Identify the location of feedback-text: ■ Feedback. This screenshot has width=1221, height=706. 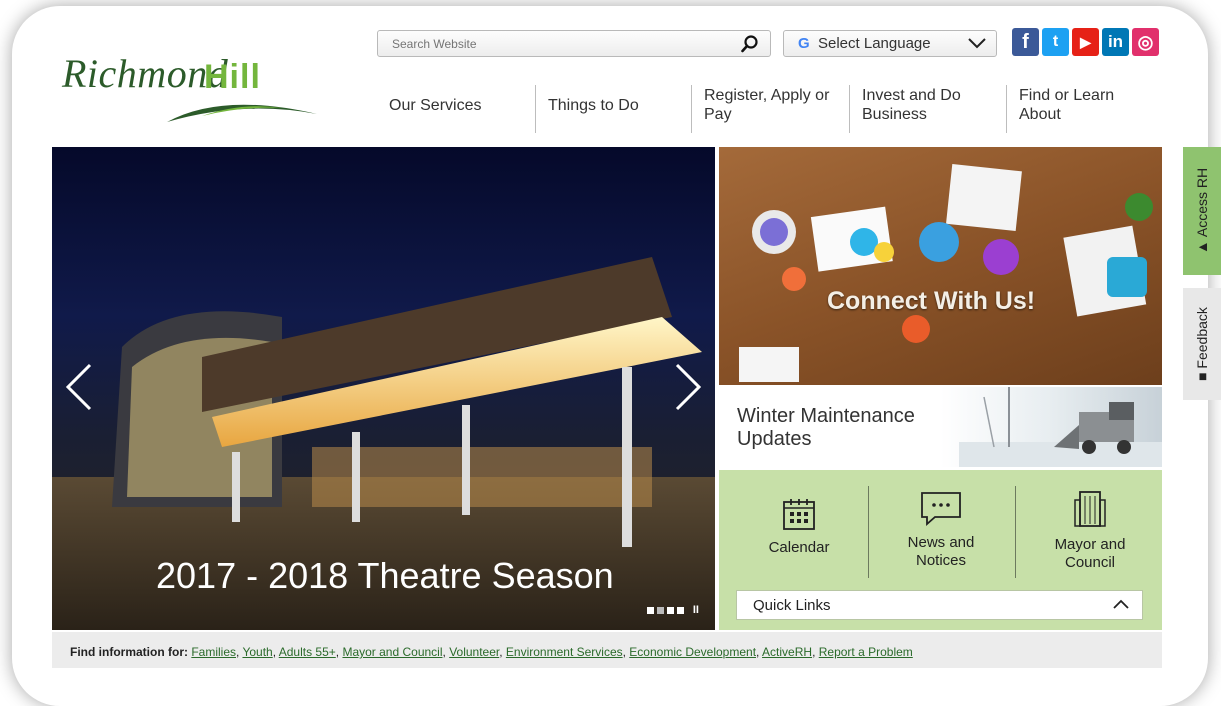
(1202, 344).